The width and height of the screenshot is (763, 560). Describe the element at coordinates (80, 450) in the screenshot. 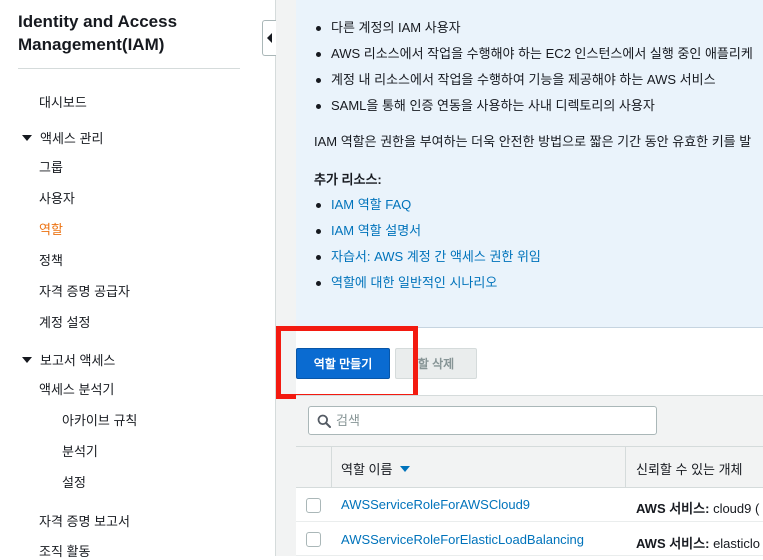

I see `sidebar-item-analyzers: 분석기` at that location.